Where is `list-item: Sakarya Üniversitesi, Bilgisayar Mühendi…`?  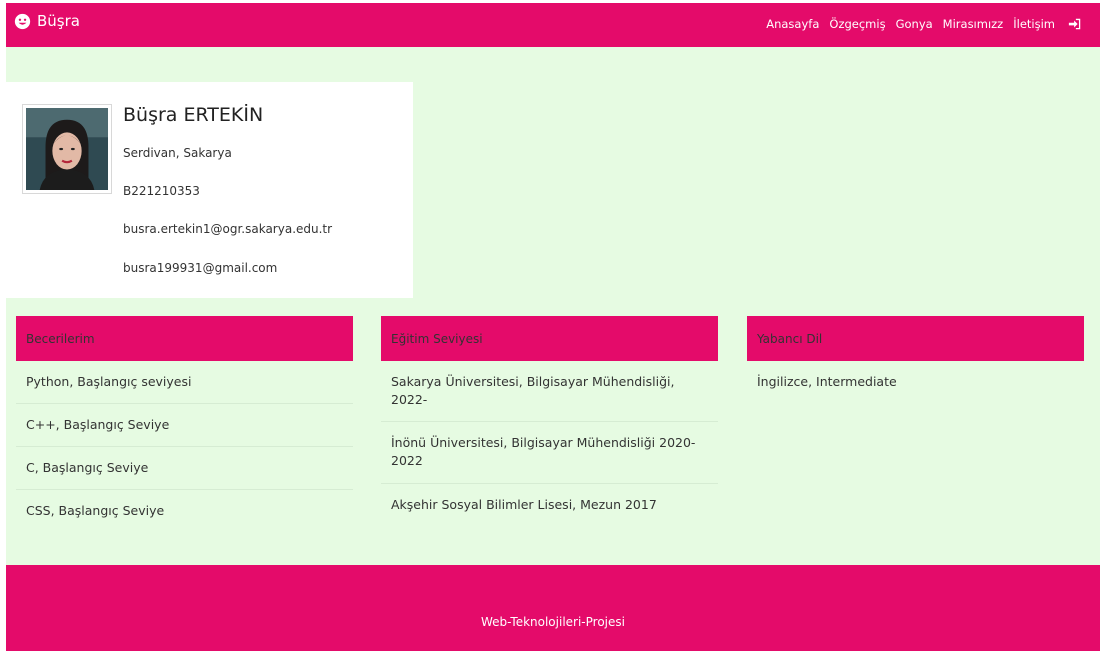
list-item: Sakarya Üniversitesi, Bilgisayar Mühendi… is located at coordinates (549, 392).